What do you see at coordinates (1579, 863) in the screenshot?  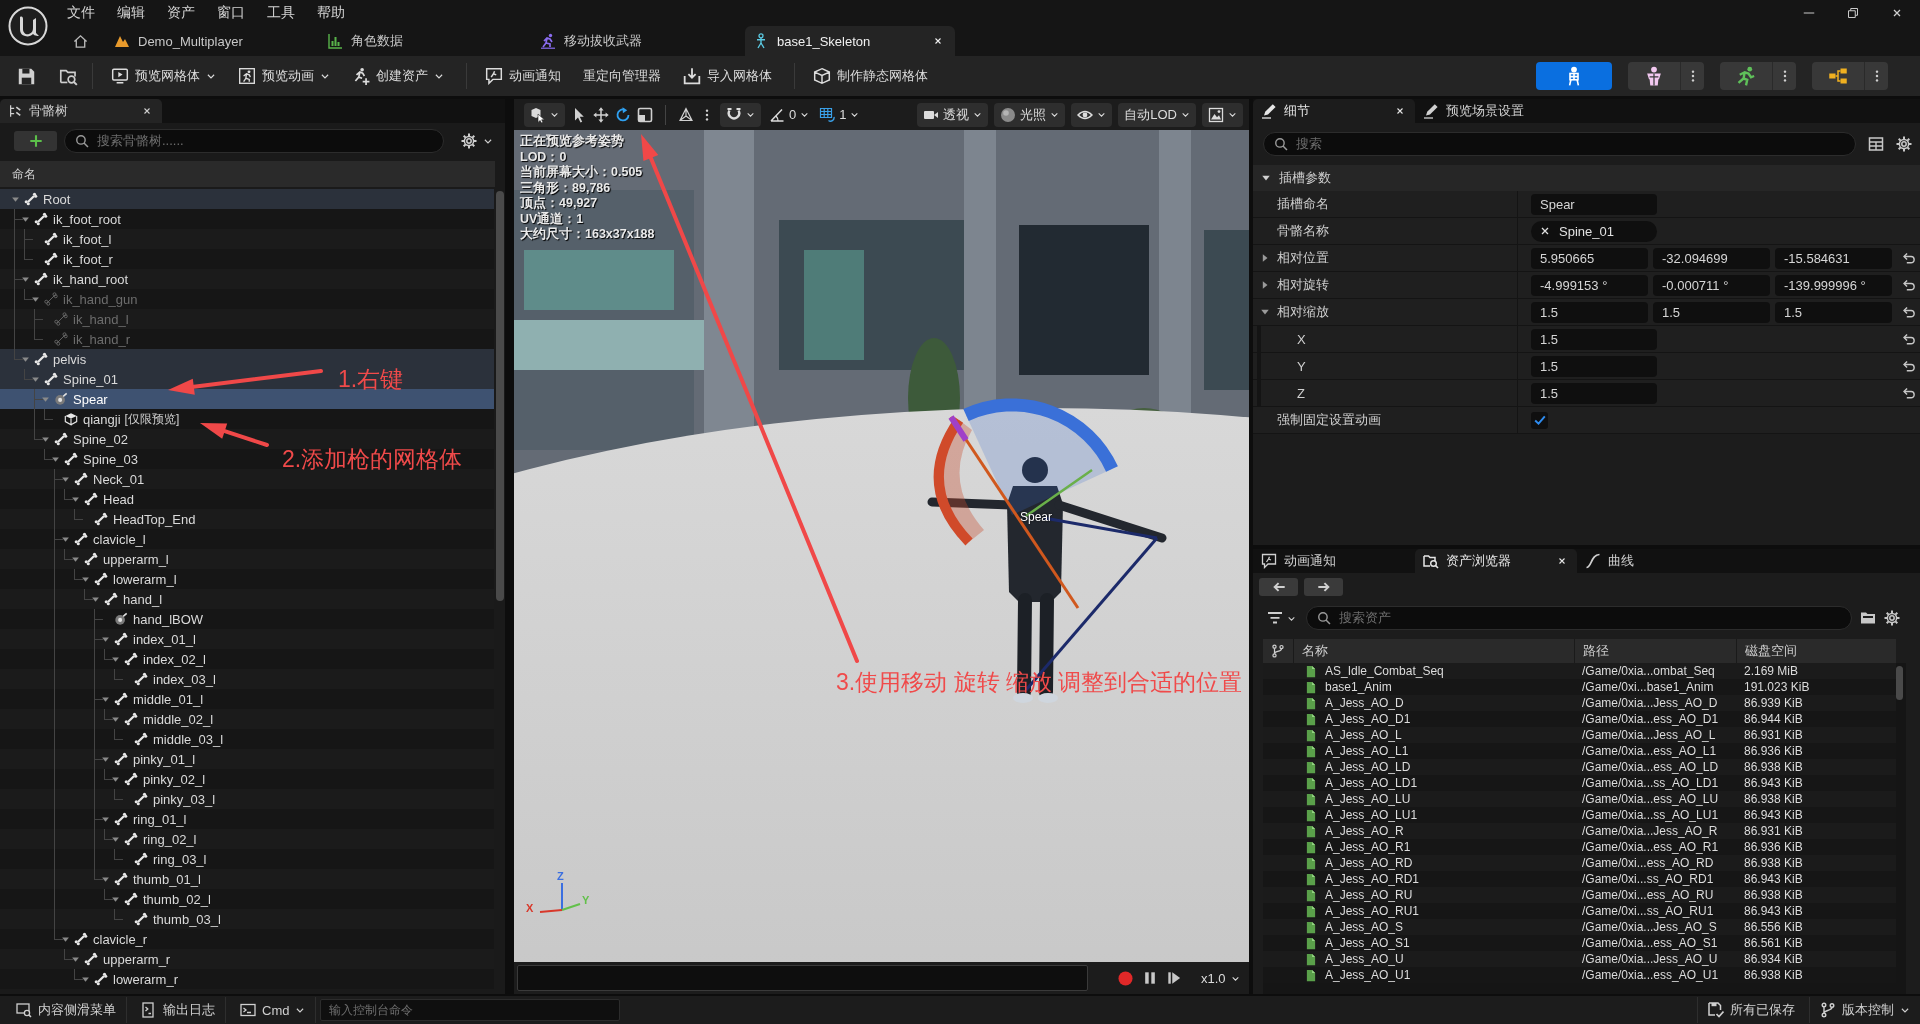 I see `asset-row: A_Jess_AO_RD /Game/0xi...ess_AO_RD 86.938 KiB` at bounding box center [1579, 863].